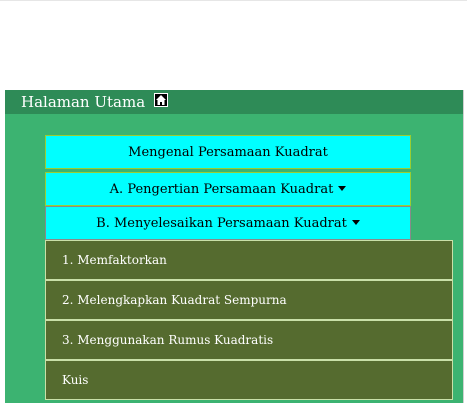 Image resolution: width=467 pixels, height=403 pixels. Describe the element at coordinates (234, 102) in the screenshot. I see `header-bar: Halaman Utama` at that location.